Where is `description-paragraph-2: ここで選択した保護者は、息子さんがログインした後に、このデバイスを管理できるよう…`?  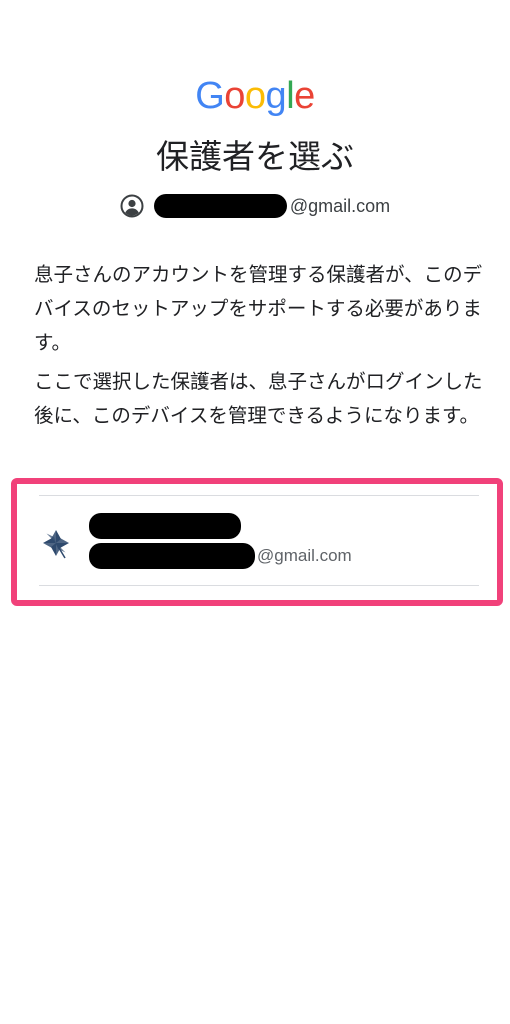
description-paragraph-2: ここで選択した保護者は、息子さんがログインした後に、このデバイスを管理できるよう… is located at coordinates (258, 398).